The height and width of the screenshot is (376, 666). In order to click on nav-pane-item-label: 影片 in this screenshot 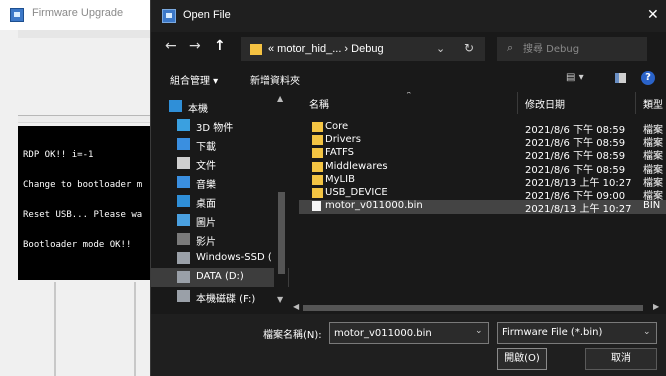, I will do `click(206, 242)`.